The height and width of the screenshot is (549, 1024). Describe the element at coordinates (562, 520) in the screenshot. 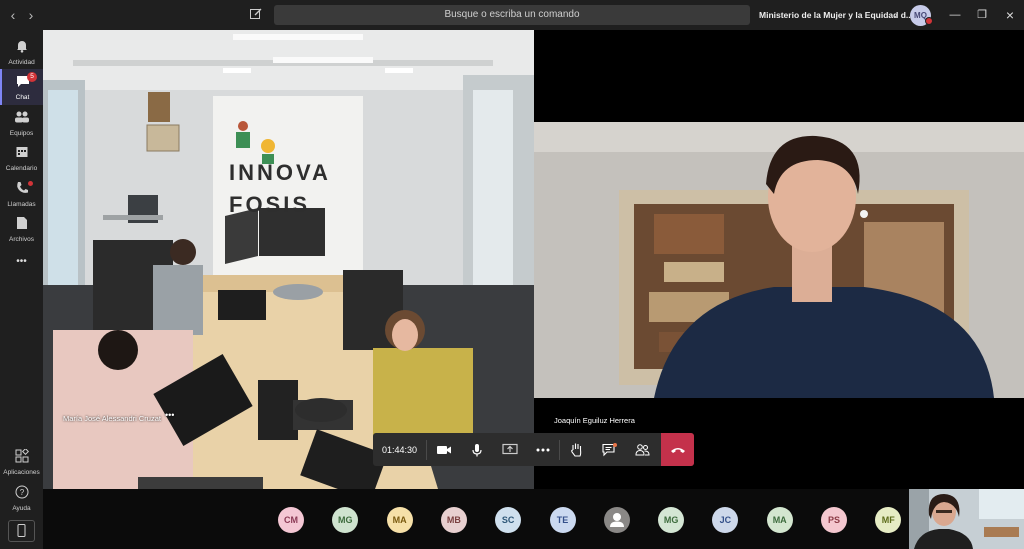

I see `participant-avatar: TE` at that location.